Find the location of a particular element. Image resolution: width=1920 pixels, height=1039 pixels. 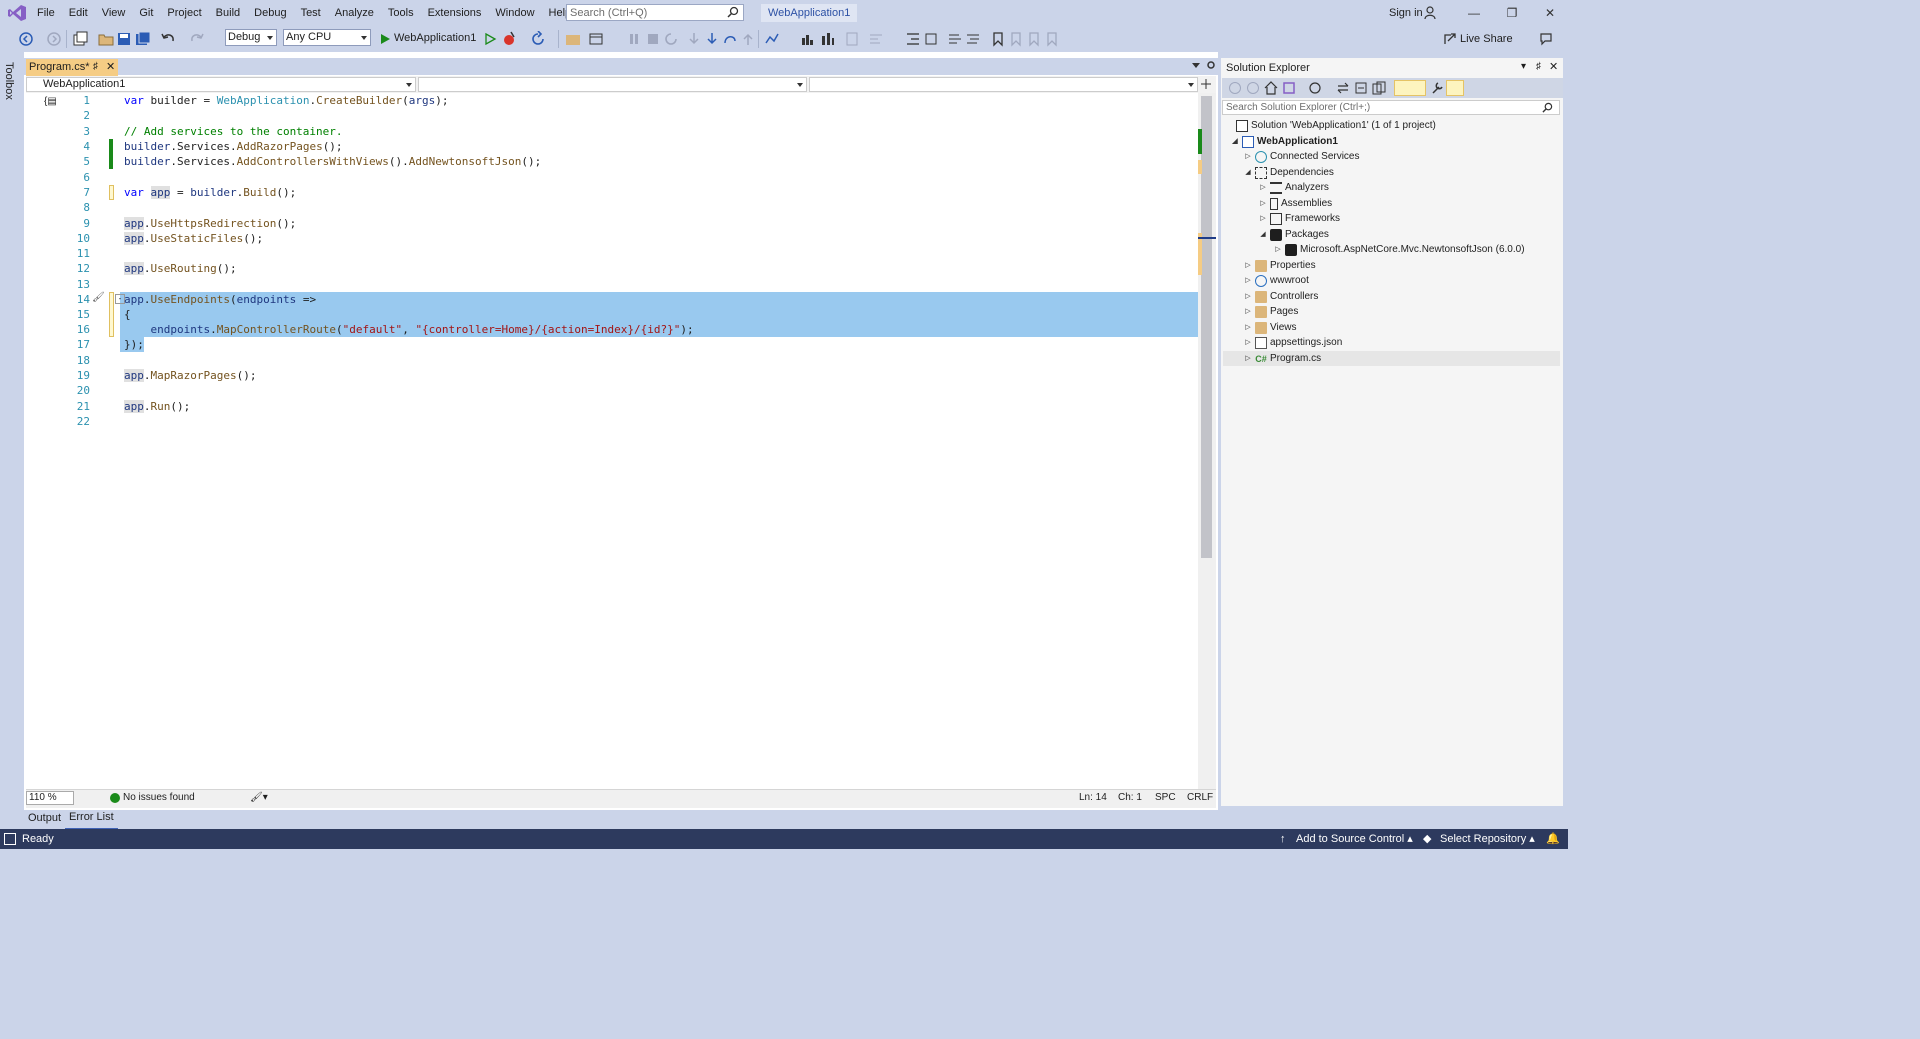

search-box is located at coordinates (655, 12).